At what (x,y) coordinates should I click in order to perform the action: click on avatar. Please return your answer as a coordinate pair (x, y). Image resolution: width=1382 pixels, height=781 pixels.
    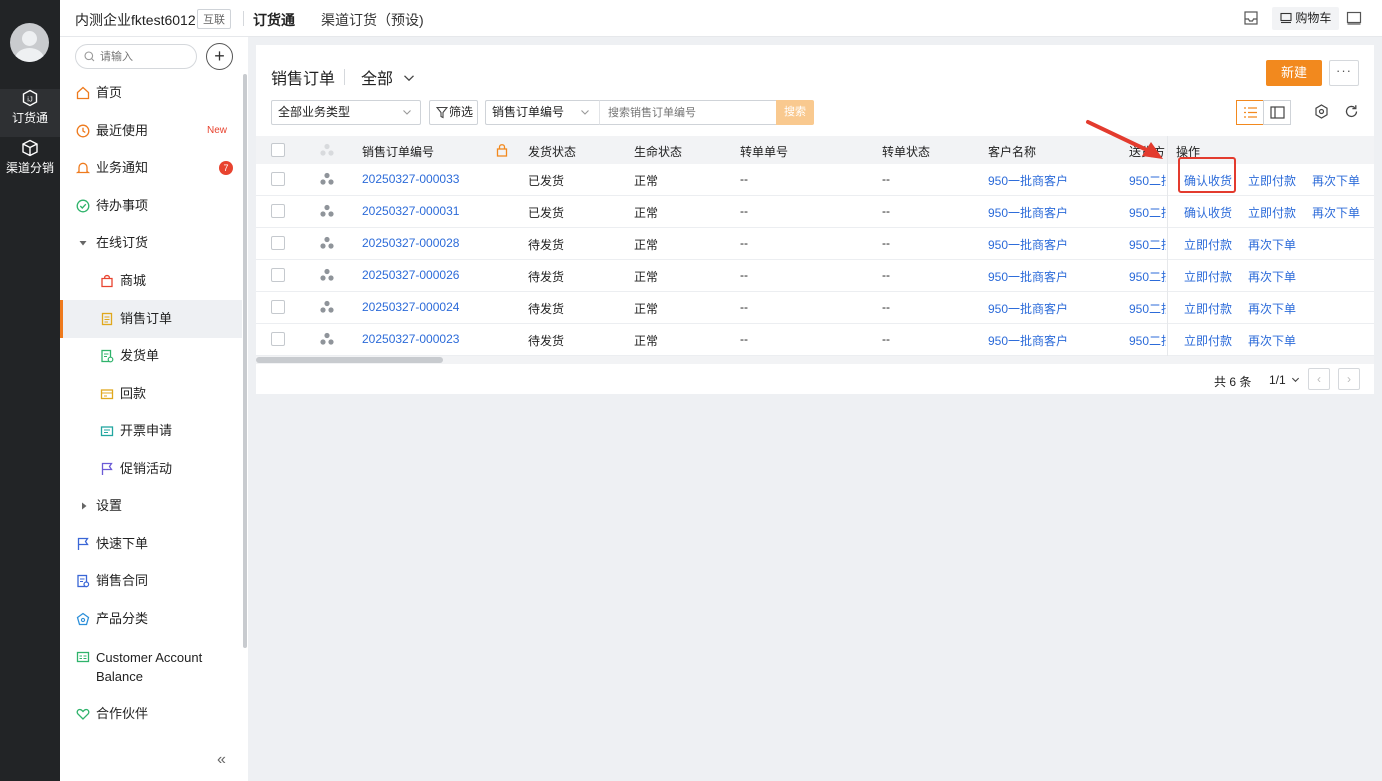
    Looking at the image, I should click on (29, 42).